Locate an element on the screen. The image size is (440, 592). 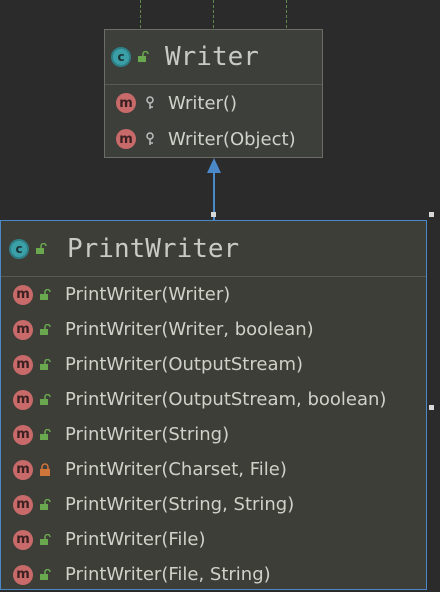
method-row: m PrintWriter(OutputStream) is located at coordinates (213, 364).